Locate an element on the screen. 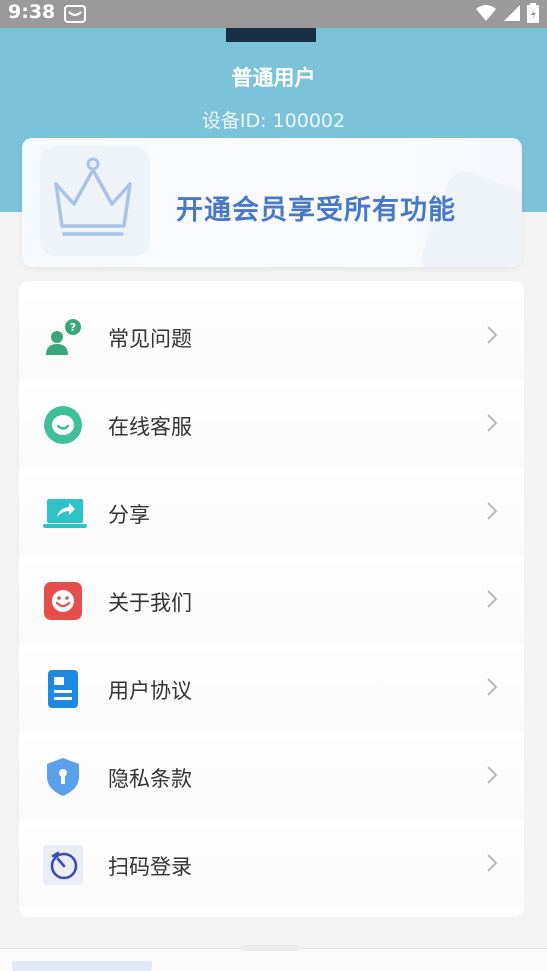 The image size is (547, 971). chat-icon is located at coordinates (63, 425).